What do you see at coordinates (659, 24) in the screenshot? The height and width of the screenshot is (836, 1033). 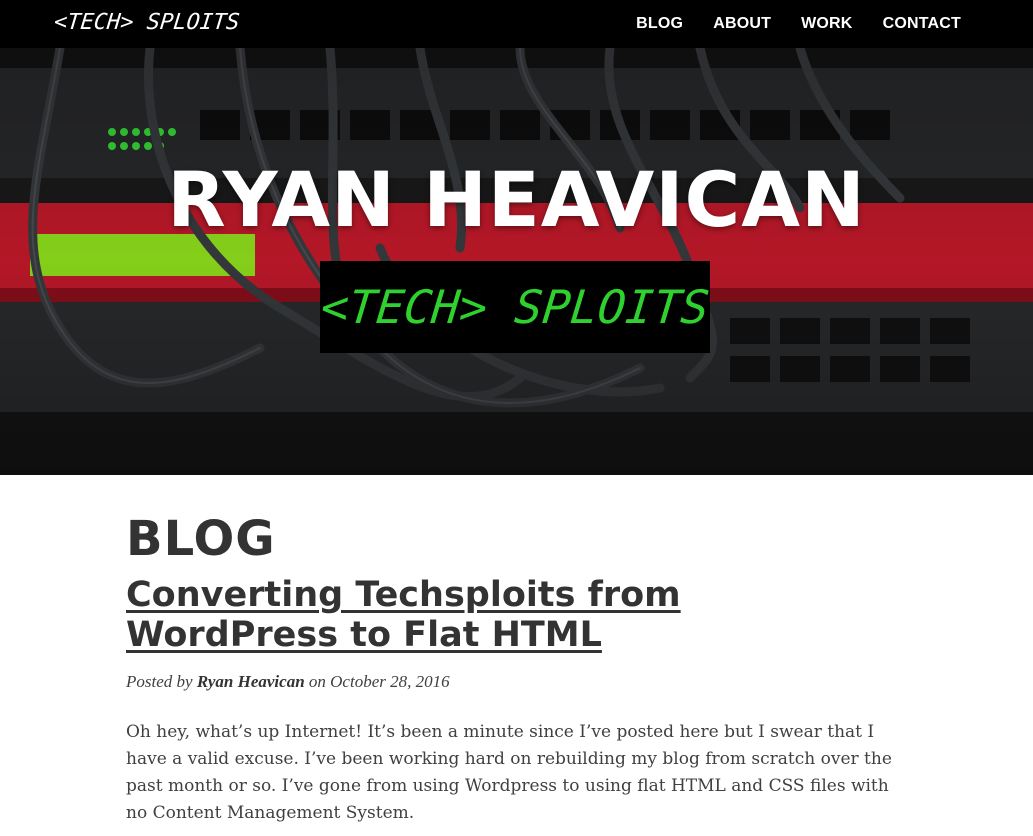 I see `nav-link-blog: BLOG` at bounding box center [659, 24].